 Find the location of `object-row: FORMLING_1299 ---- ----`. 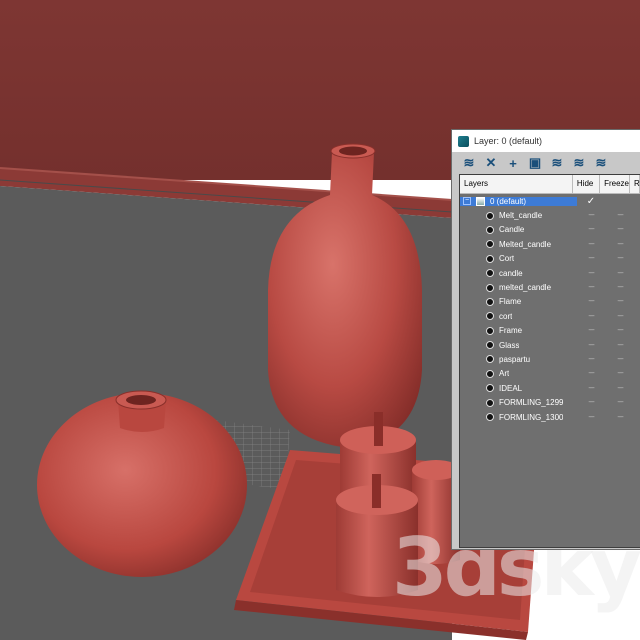

object-row: FORMLING_1299 ---- ---- is located at coordinates (550, 402).